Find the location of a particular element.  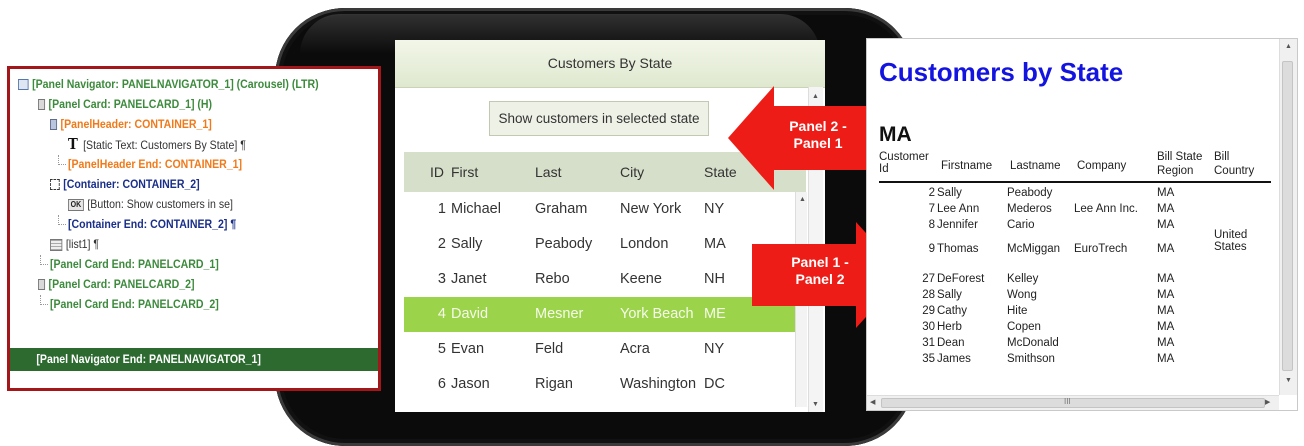

tree-row: T [Static Text: Customers By State] ¶ is located at coordinates (157, 144).